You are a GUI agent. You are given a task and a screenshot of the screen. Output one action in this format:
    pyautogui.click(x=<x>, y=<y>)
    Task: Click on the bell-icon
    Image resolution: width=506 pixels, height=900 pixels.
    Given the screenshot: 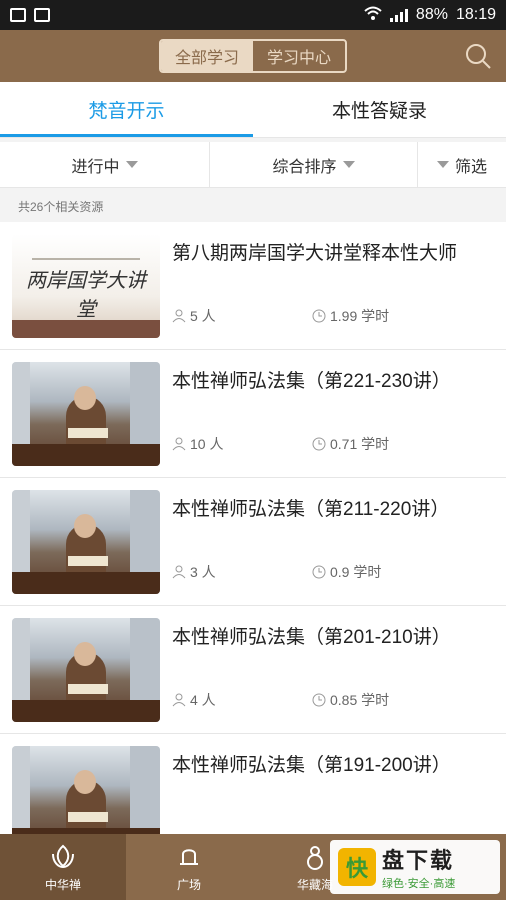 What is the action you would take?
    pyautogui.click(x=189, y=856)
    